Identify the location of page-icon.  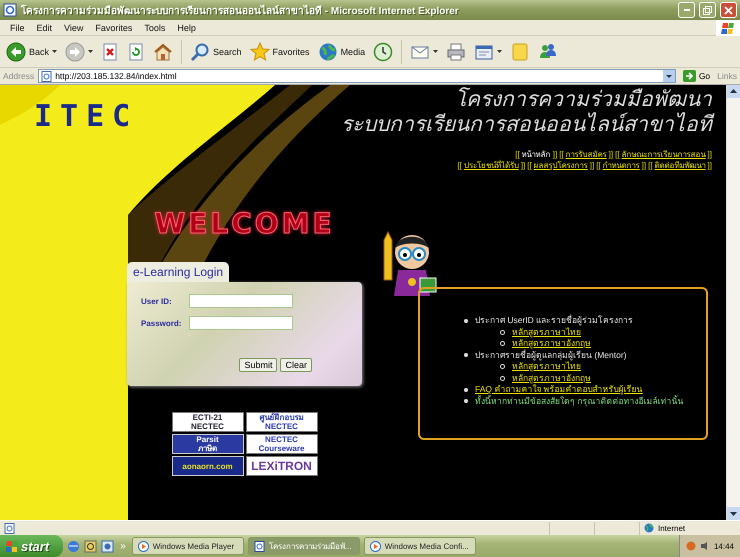
(259, 546).